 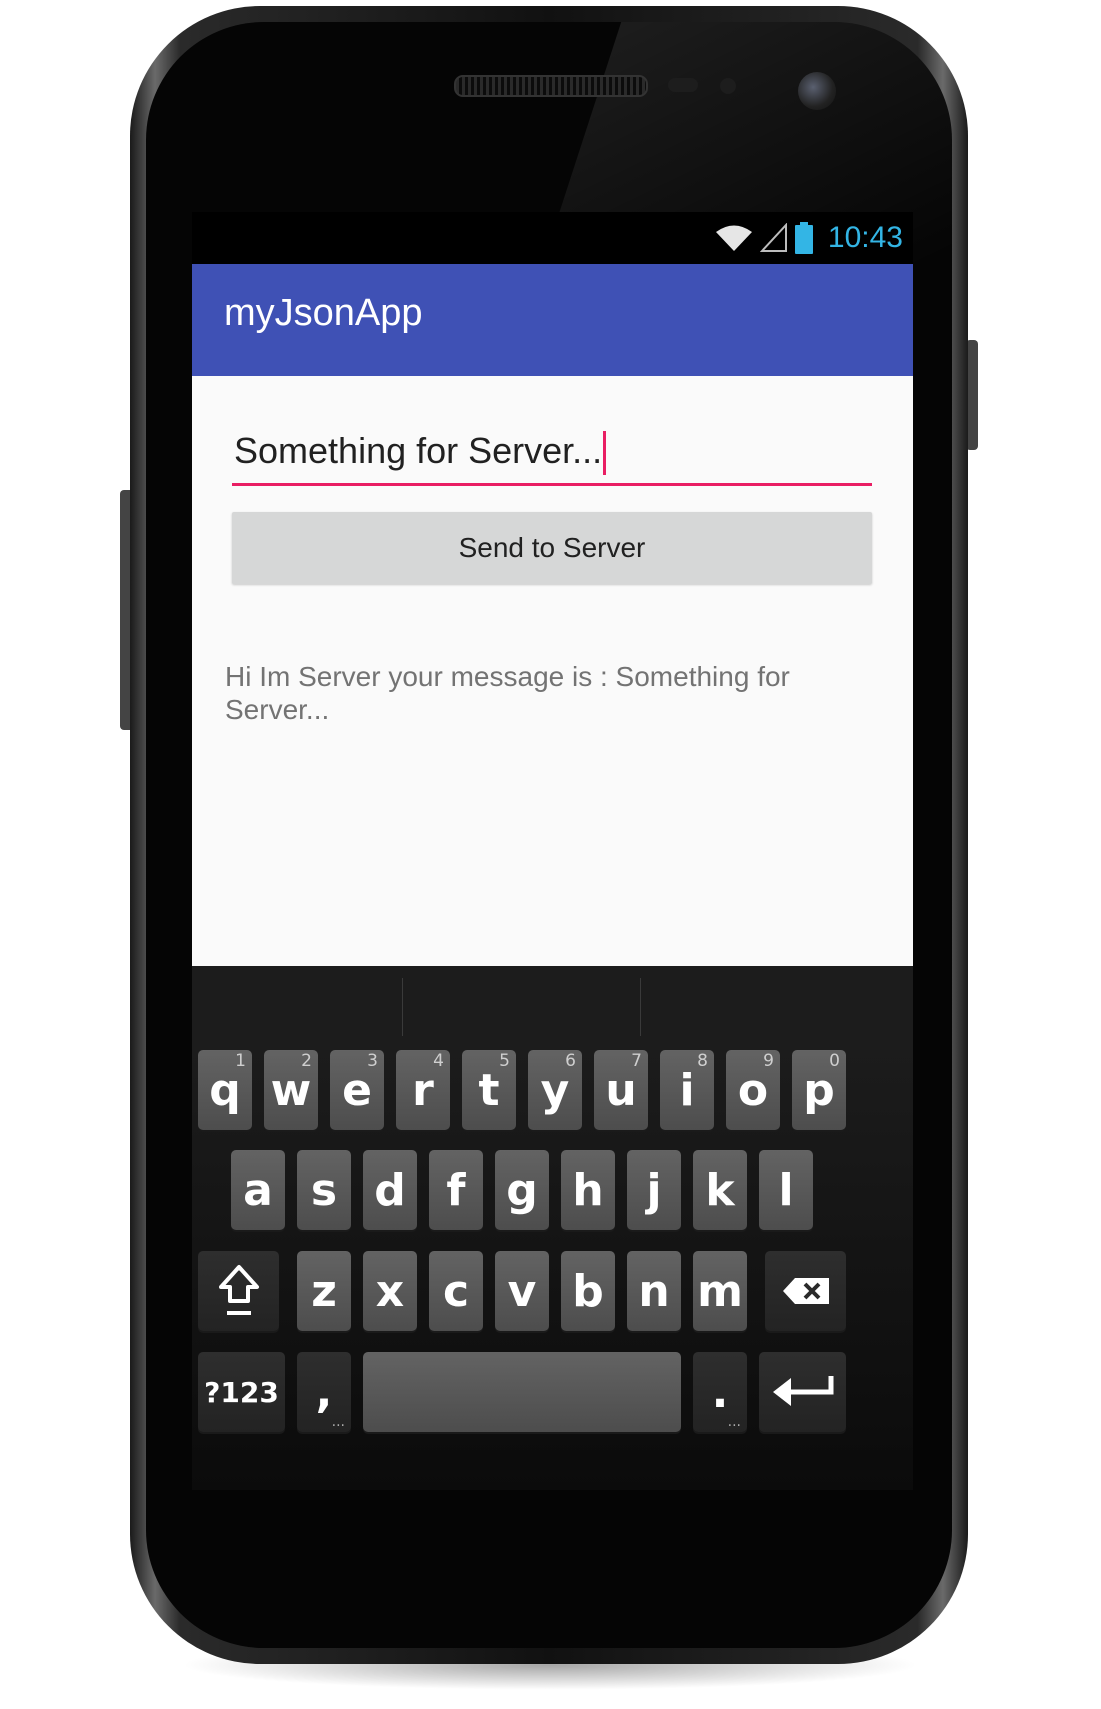 I want to click on key-s: s, so click(x=324, y=1190).